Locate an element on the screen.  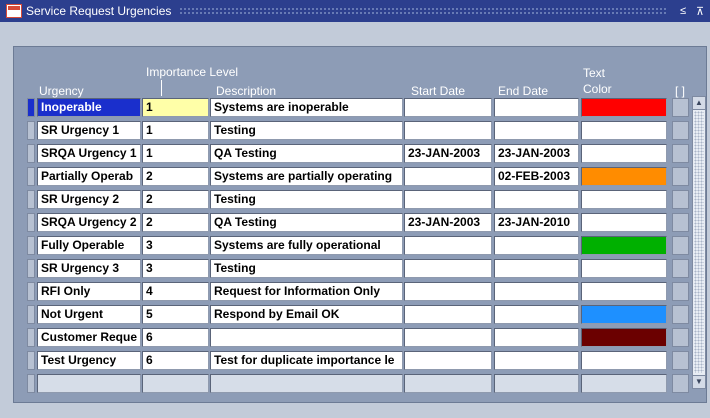
end-field: 23-JAN-2010 is located at coordinates (536, 222).